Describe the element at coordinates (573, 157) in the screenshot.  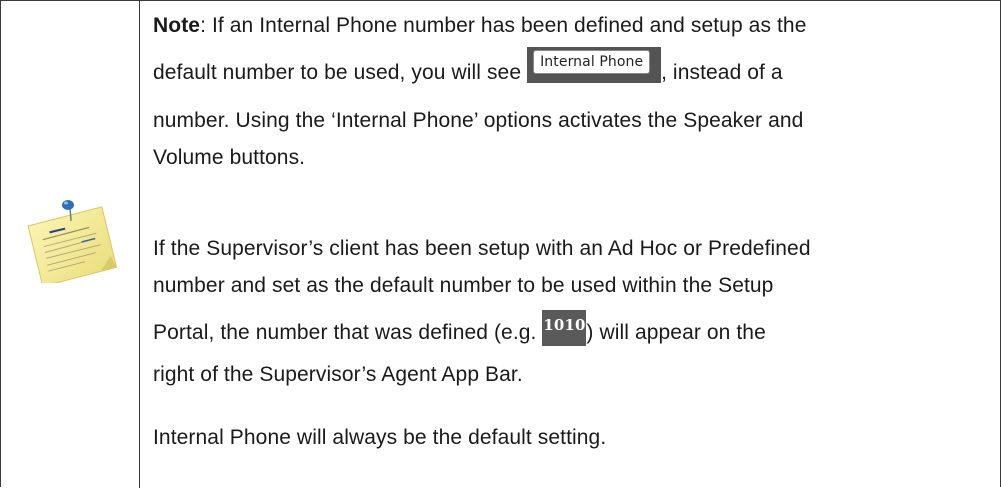
I see `note-line: Volume buttons.` at that location.